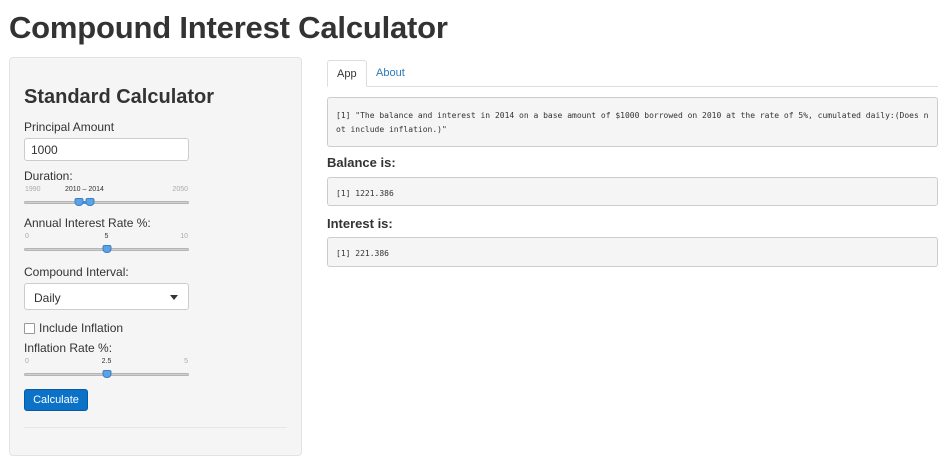 The height and width of the screenshot is (465, 948). What do you see at coordinates (632, 73) in the screenshot?
I see `tab-bar: App About` at bounding box center [632, 73].